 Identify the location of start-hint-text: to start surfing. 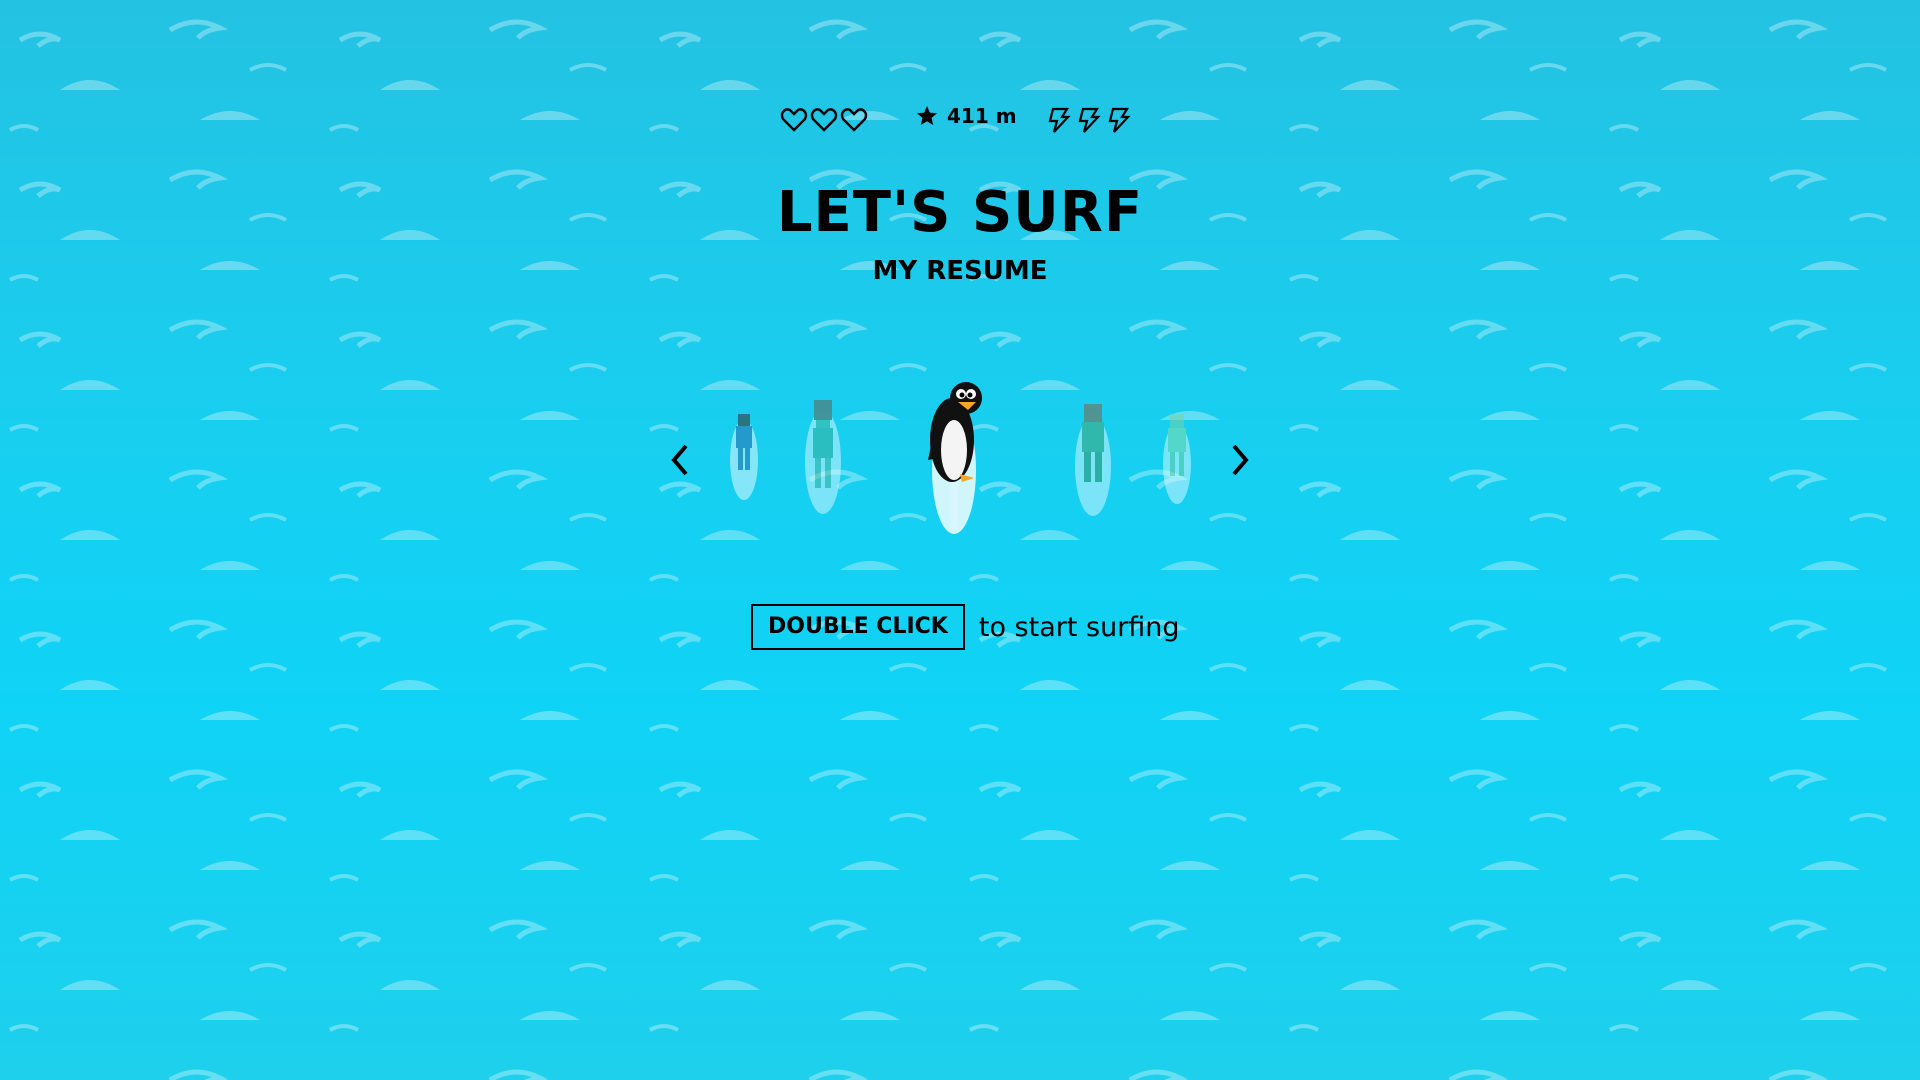
(1079, 627).